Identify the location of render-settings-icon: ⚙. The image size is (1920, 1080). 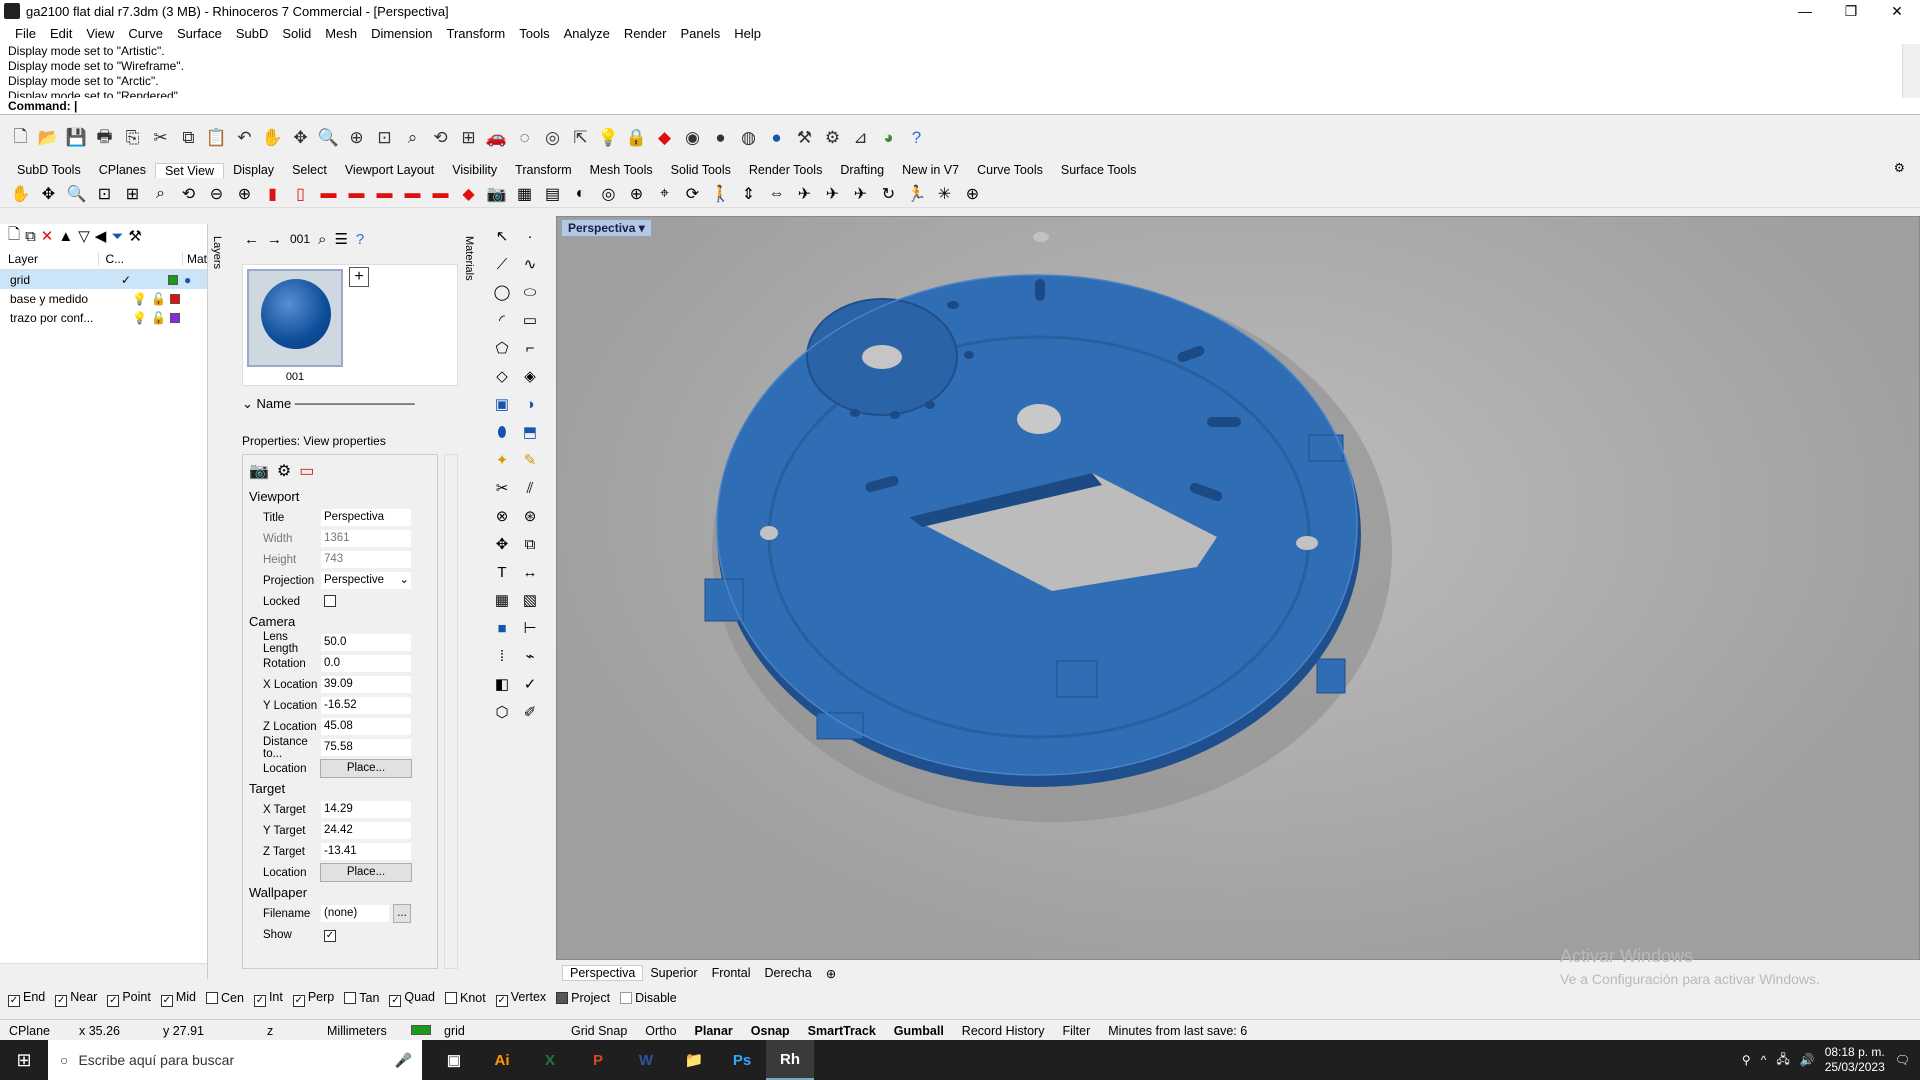
(284, 471).